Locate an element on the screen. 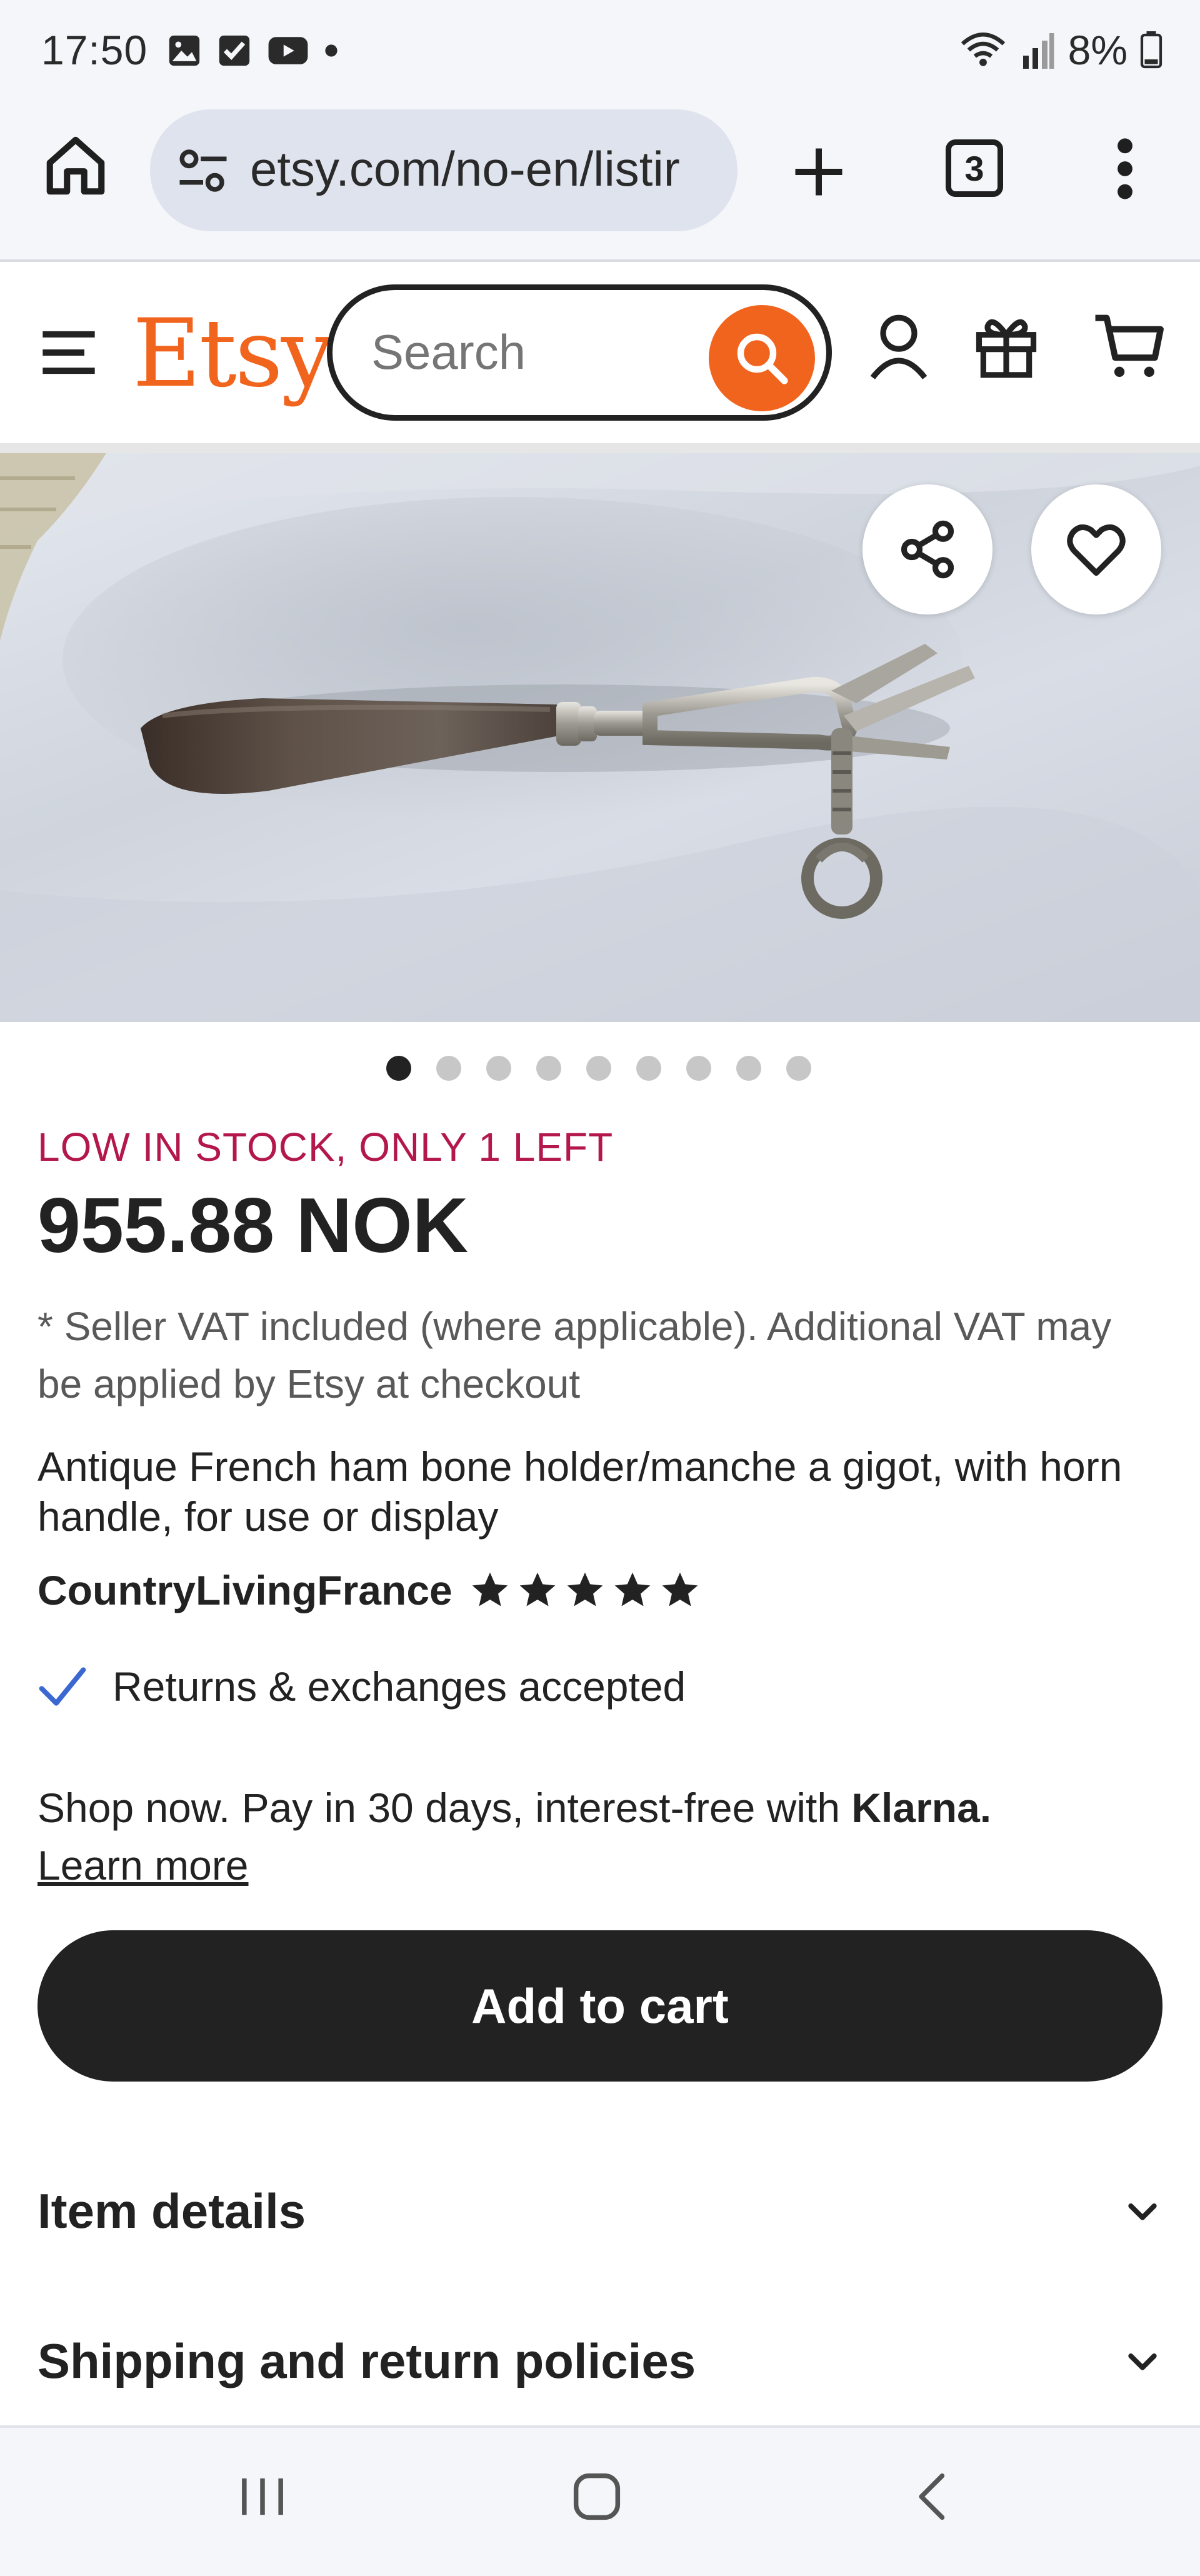 This screenshot has width=1200, height=2576. add-to-cart-button: Add to cart is located at coordinates (600, 2006).